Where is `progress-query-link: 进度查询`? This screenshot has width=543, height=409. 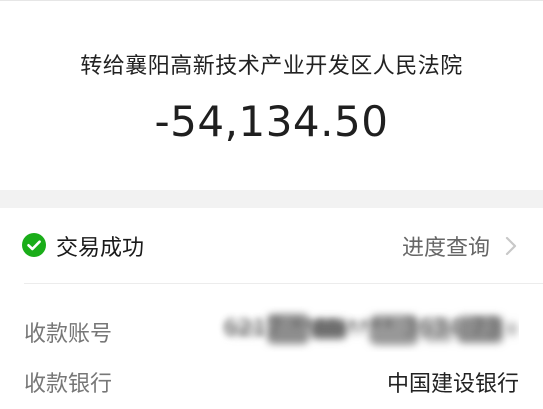 progress-query-link: 进度查询 is located at coordinates (460, 246).